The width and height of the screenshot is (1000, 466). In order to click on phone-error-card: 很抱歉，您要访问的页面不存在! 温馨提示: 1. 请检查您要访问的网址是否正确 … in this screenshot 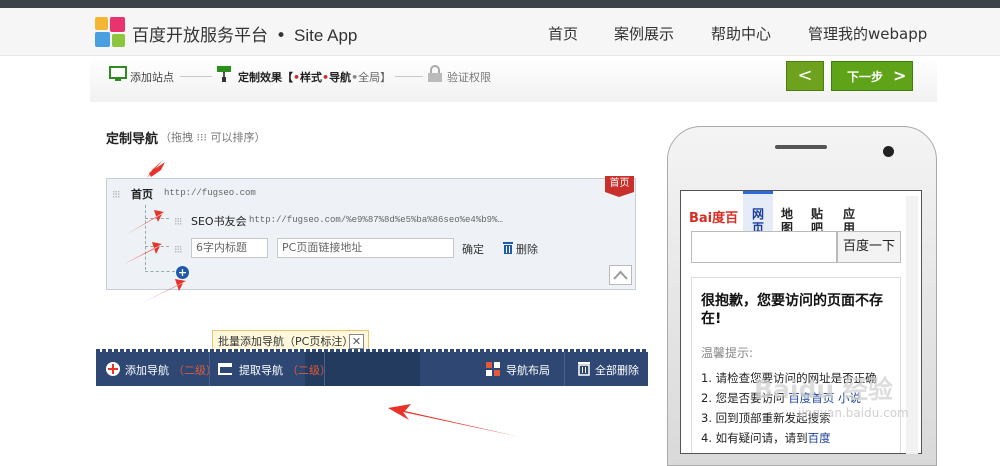, I will do `click(796, 365)`.